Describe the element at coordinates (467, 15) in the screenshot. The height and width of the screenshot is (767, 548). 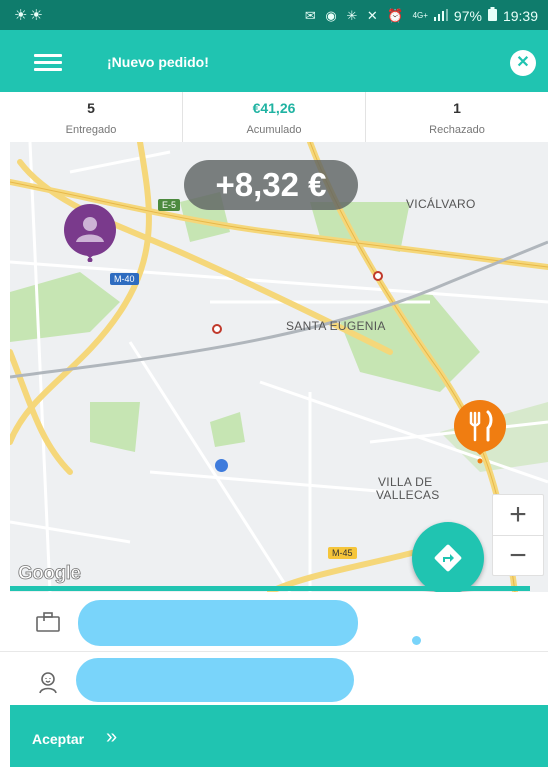
I see `battery-percent: 97%` at that location.